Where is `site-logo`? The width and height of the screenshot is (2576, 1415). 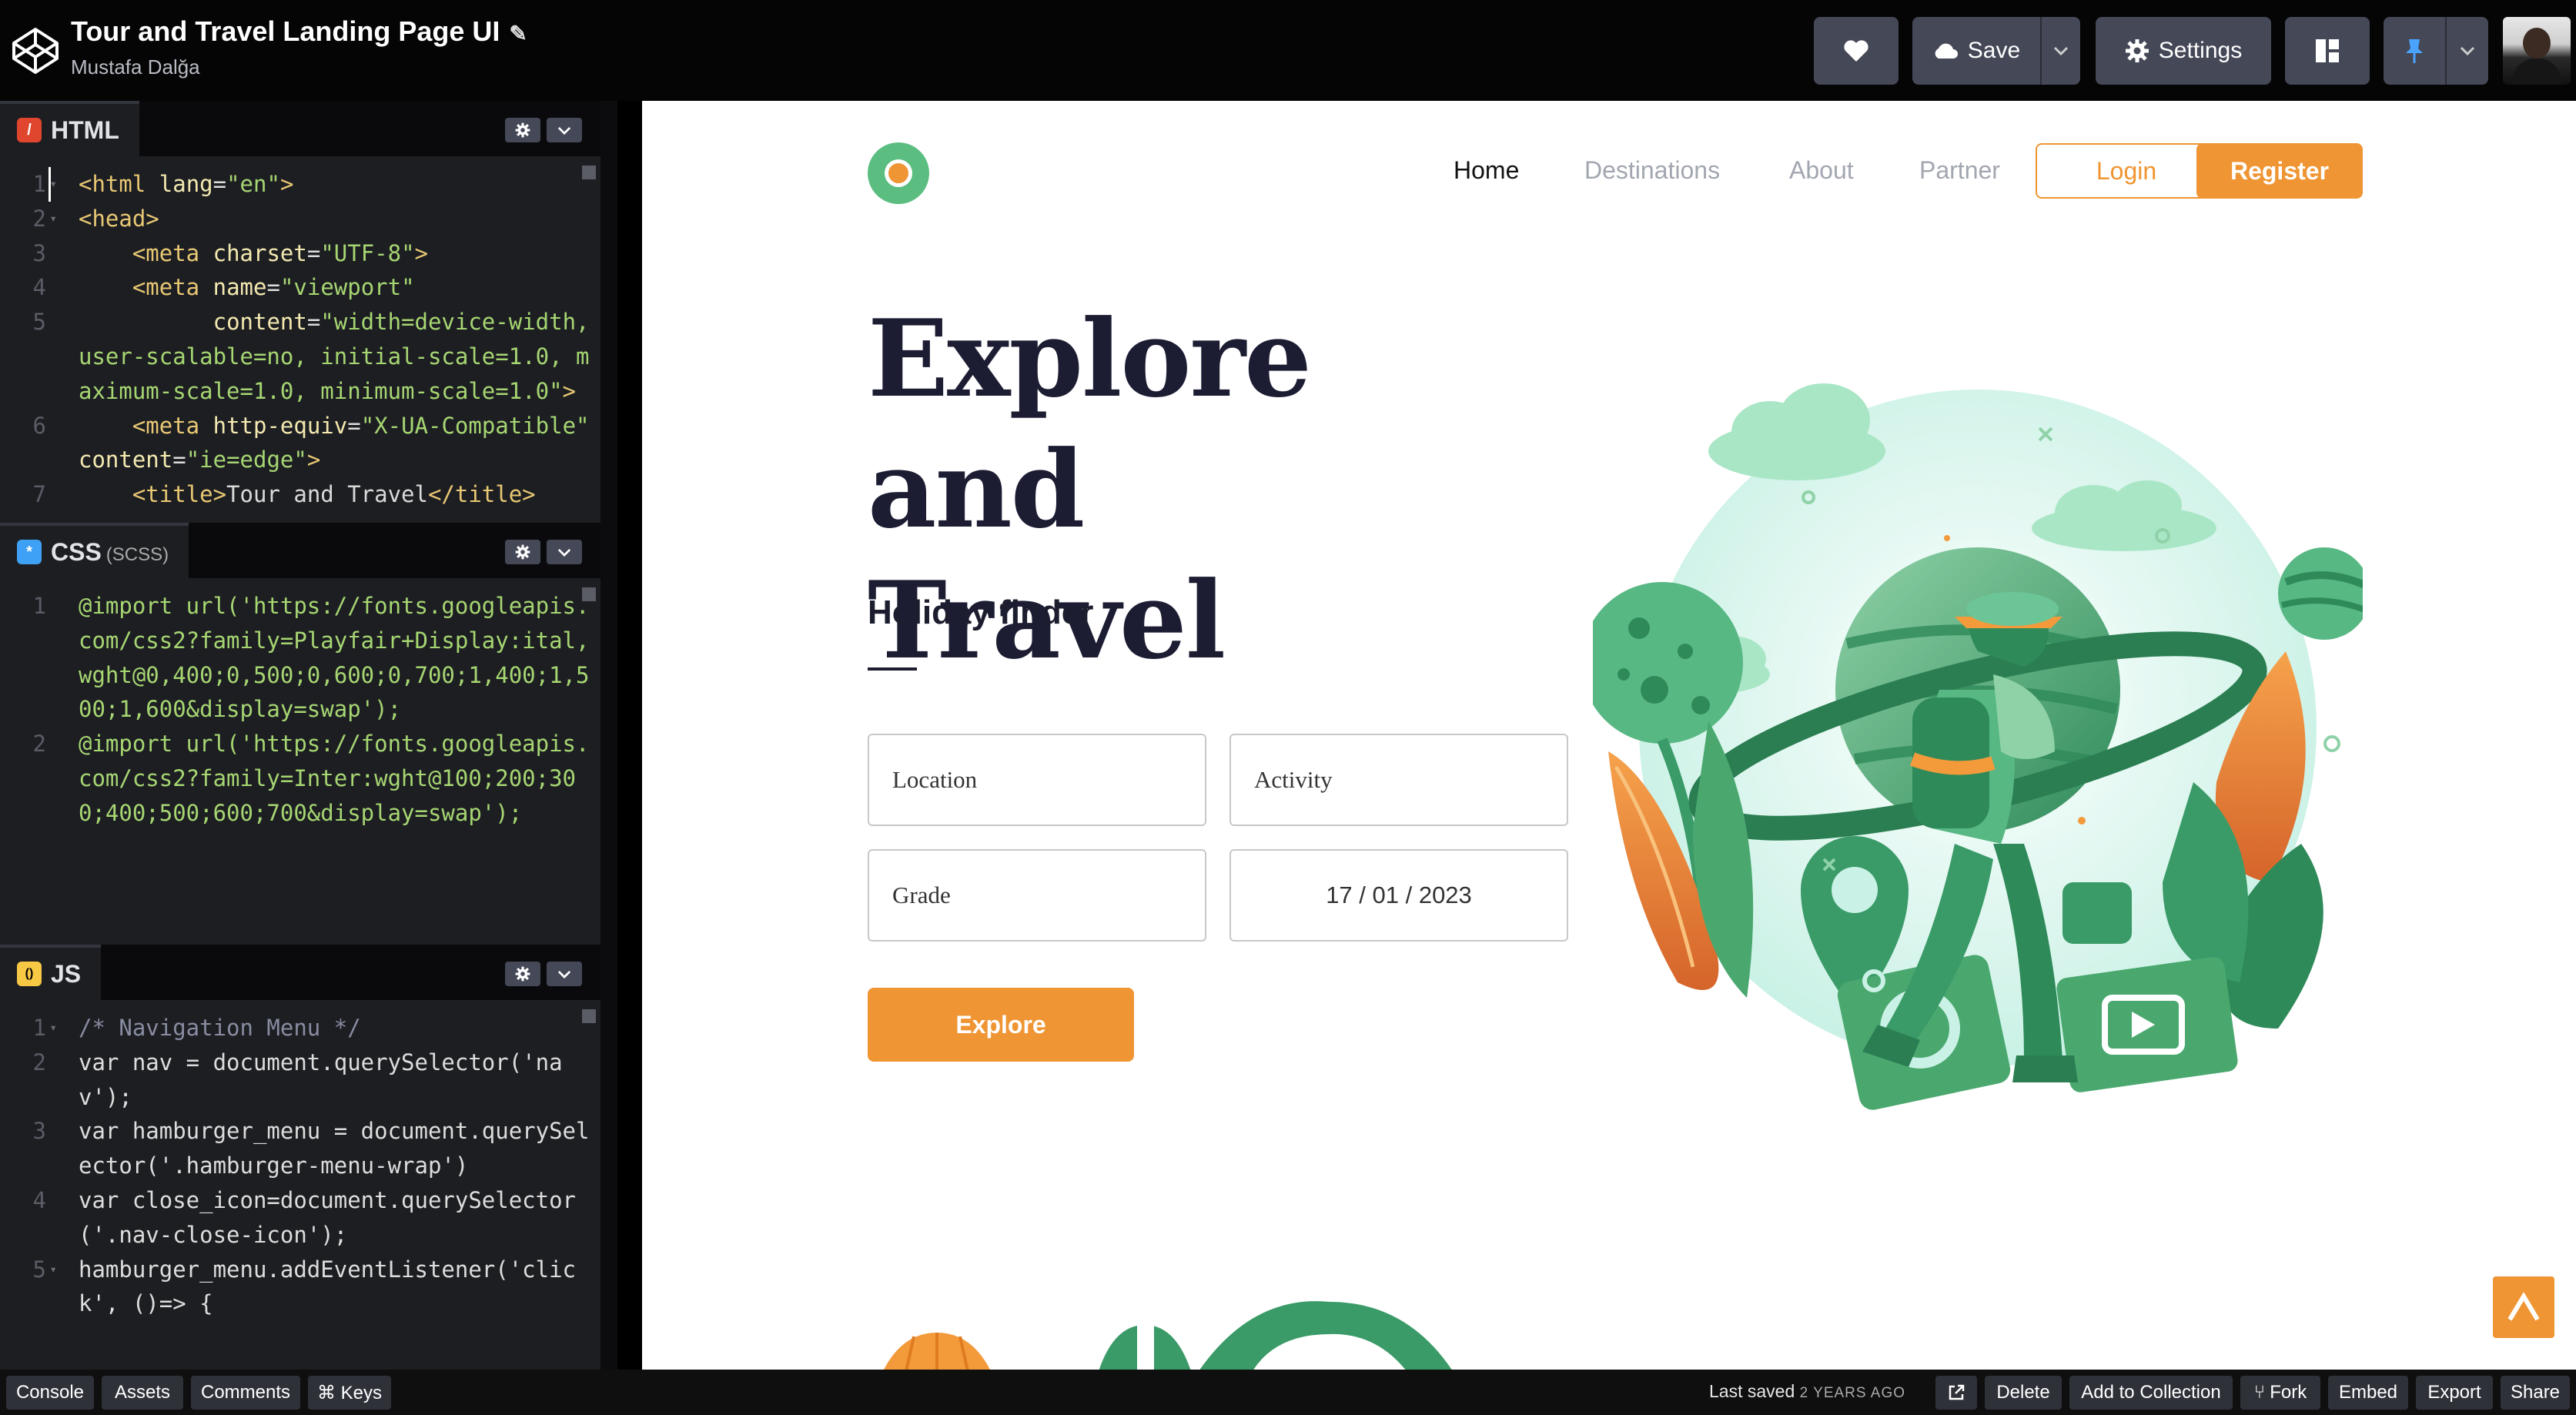 site-logo is located at coordinates (899, 173).